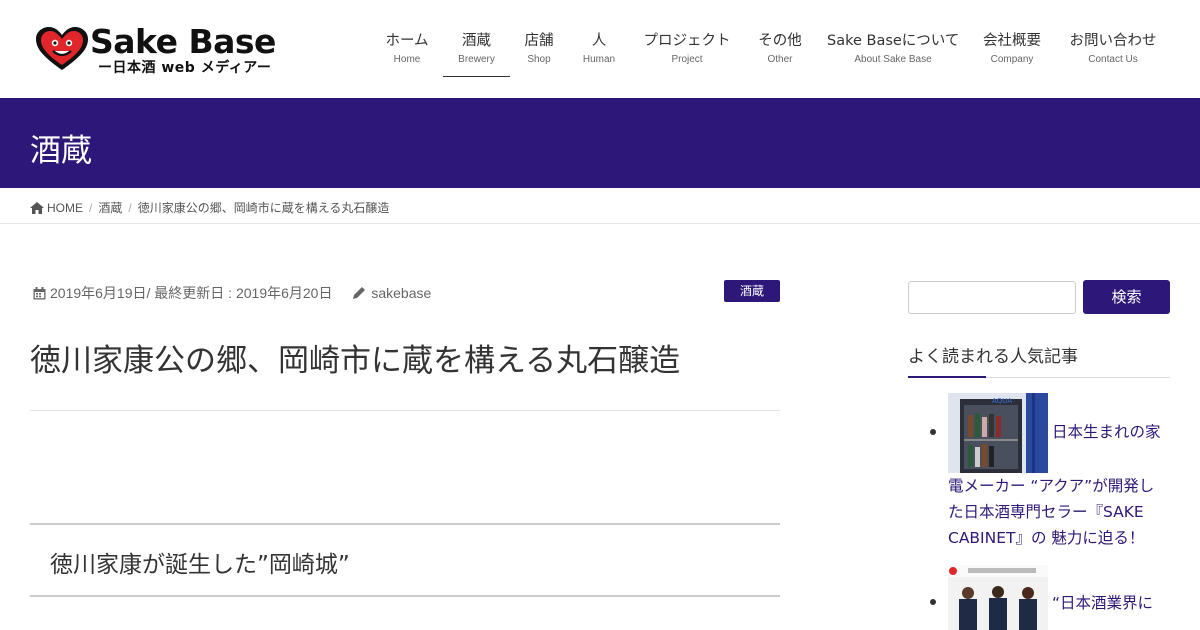 Image resolution: width=1200 pixels, height=630 pixels. What do you see at coordinates (1126, 297) in the screenshot?
I see `search-button: 検索` at bounding box center [1126, 297].